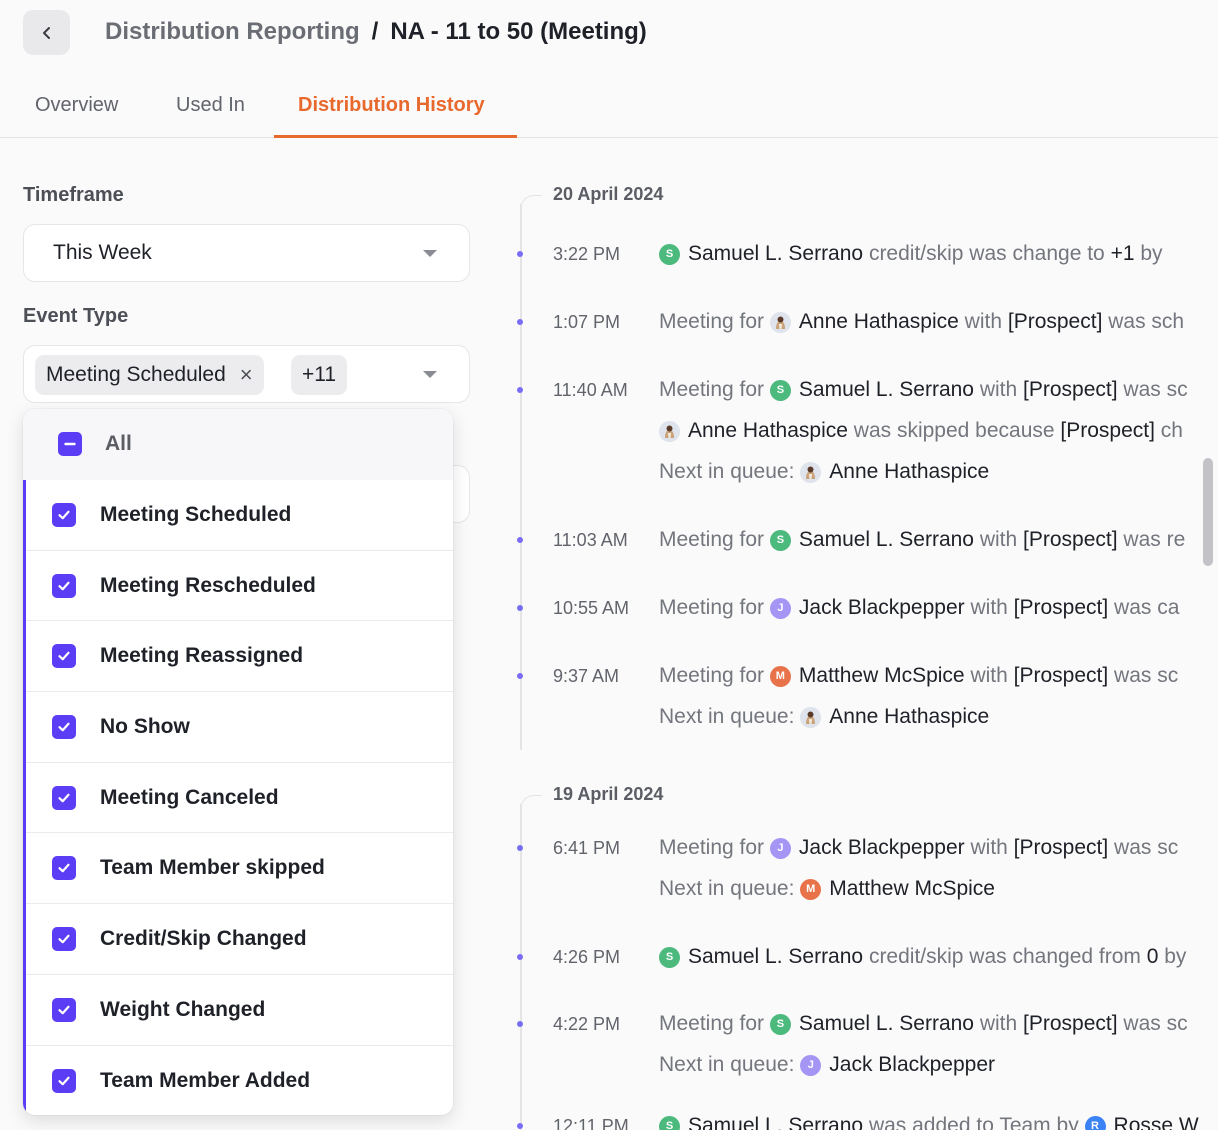 This screenshot has width=1218, height=1130. Describe the element at coordinates (1168, 430) in the screenshot. I see `event-text: ch` at that location.